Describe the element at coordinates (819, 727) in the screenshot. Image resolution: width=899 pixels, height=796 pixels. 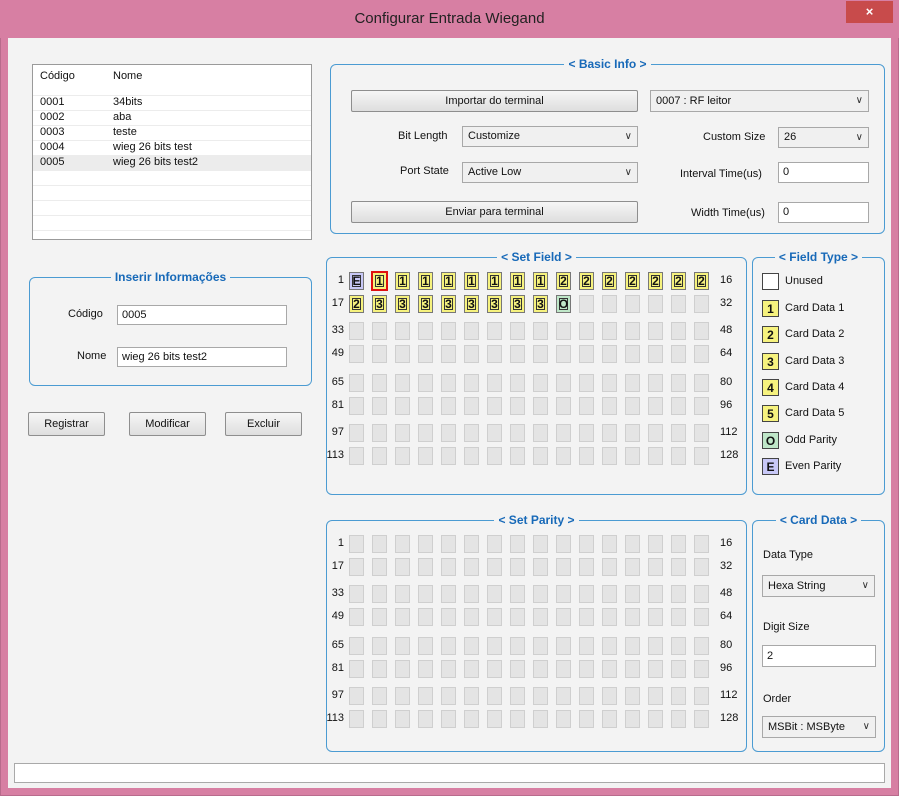
I see `order-select: MSBit : MSByte ∨` at that location.